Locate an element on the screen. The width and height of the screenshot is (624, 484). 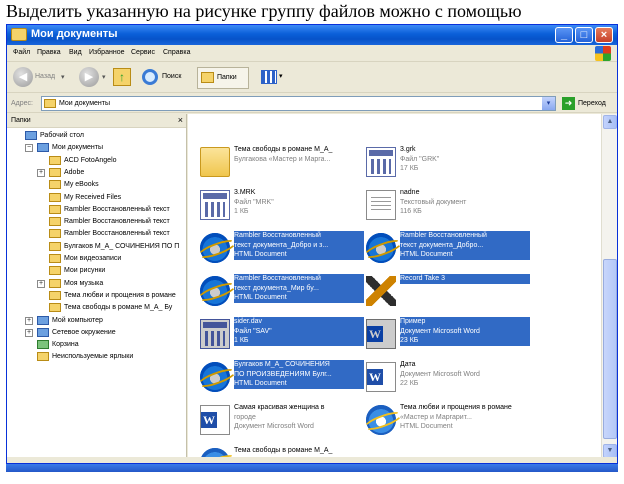
menu-view: Вид is located at coordinates (75, 52).